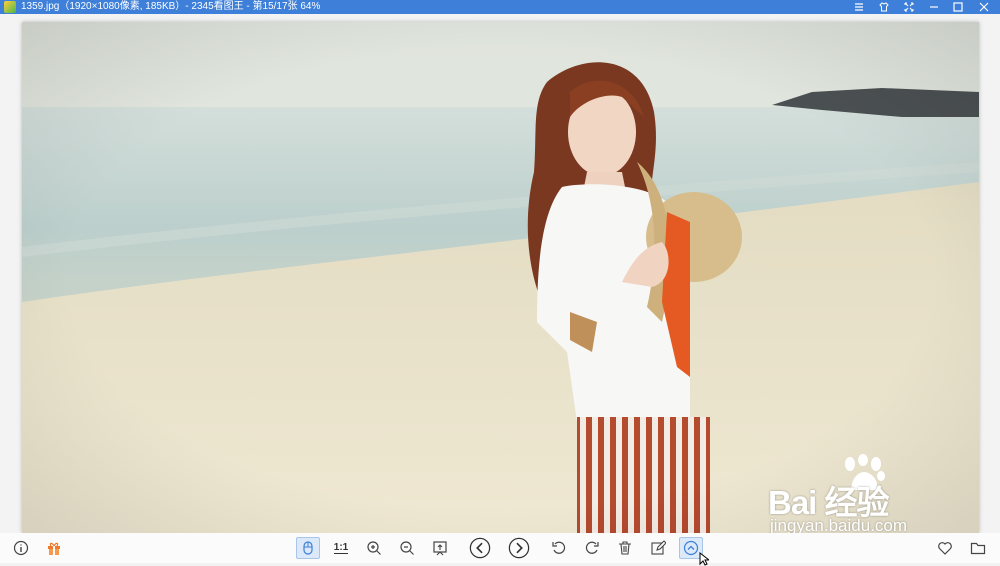 This screenshot has width=1000, height=566. I want to click on edit-button, so click(658, 548).